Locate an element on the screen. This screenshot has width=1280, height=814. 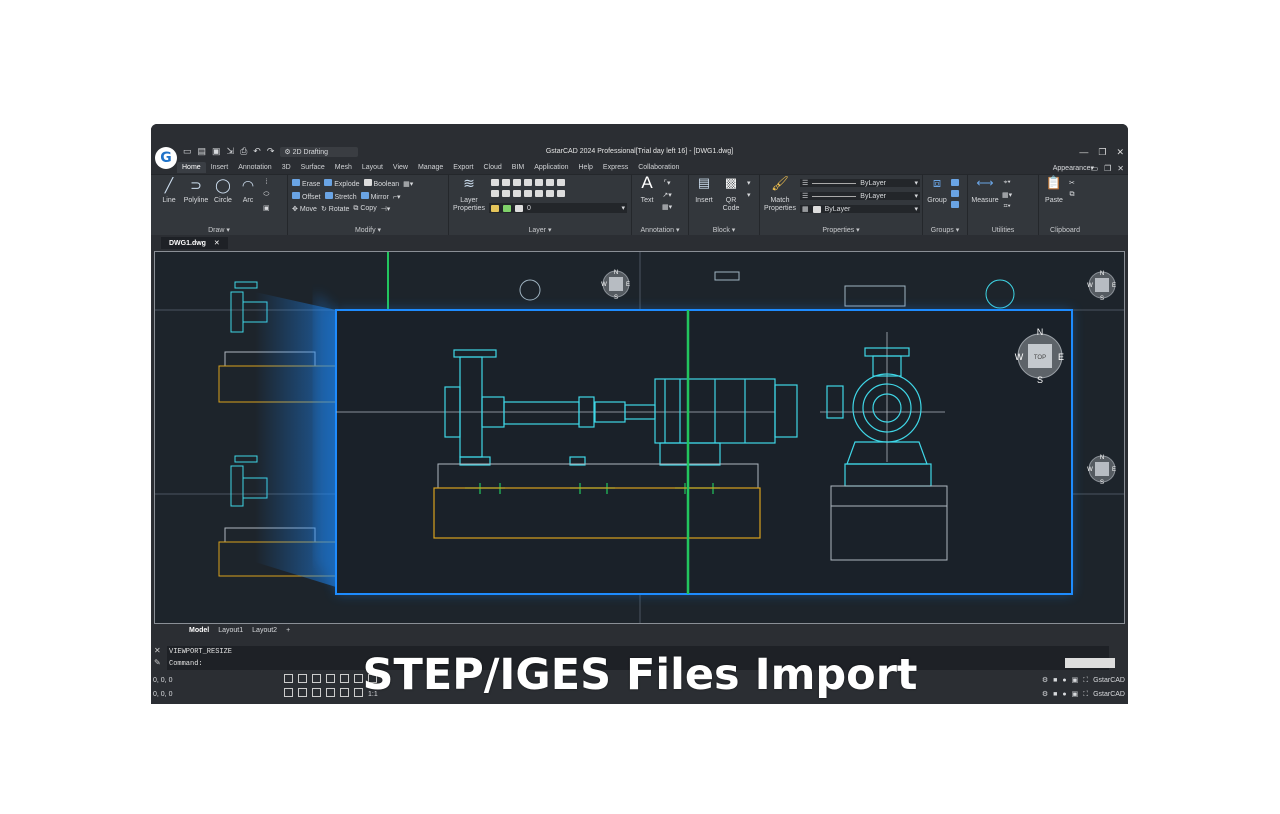
tab-view: View is located at coordinates (400, 167).